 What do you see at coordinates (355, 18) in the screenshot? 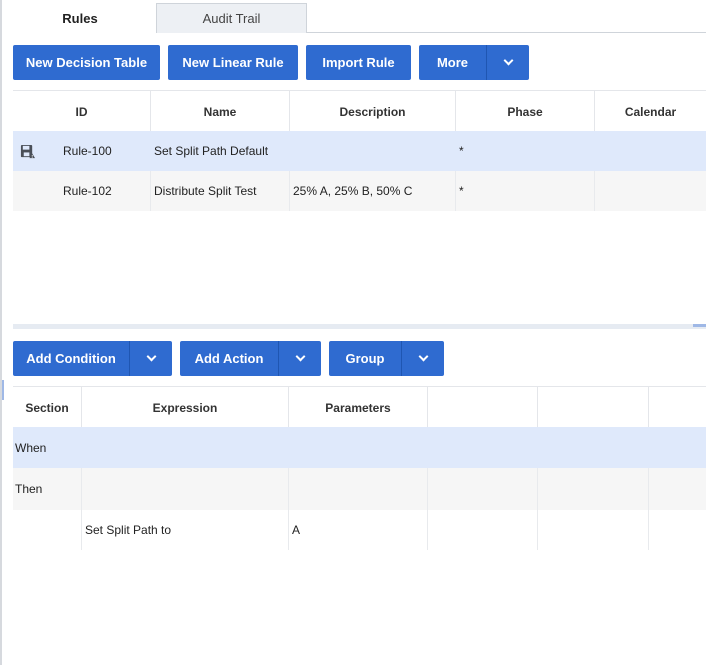
I see `tab-bar: Rules Audit Trail` at bounding box center [355, 18].